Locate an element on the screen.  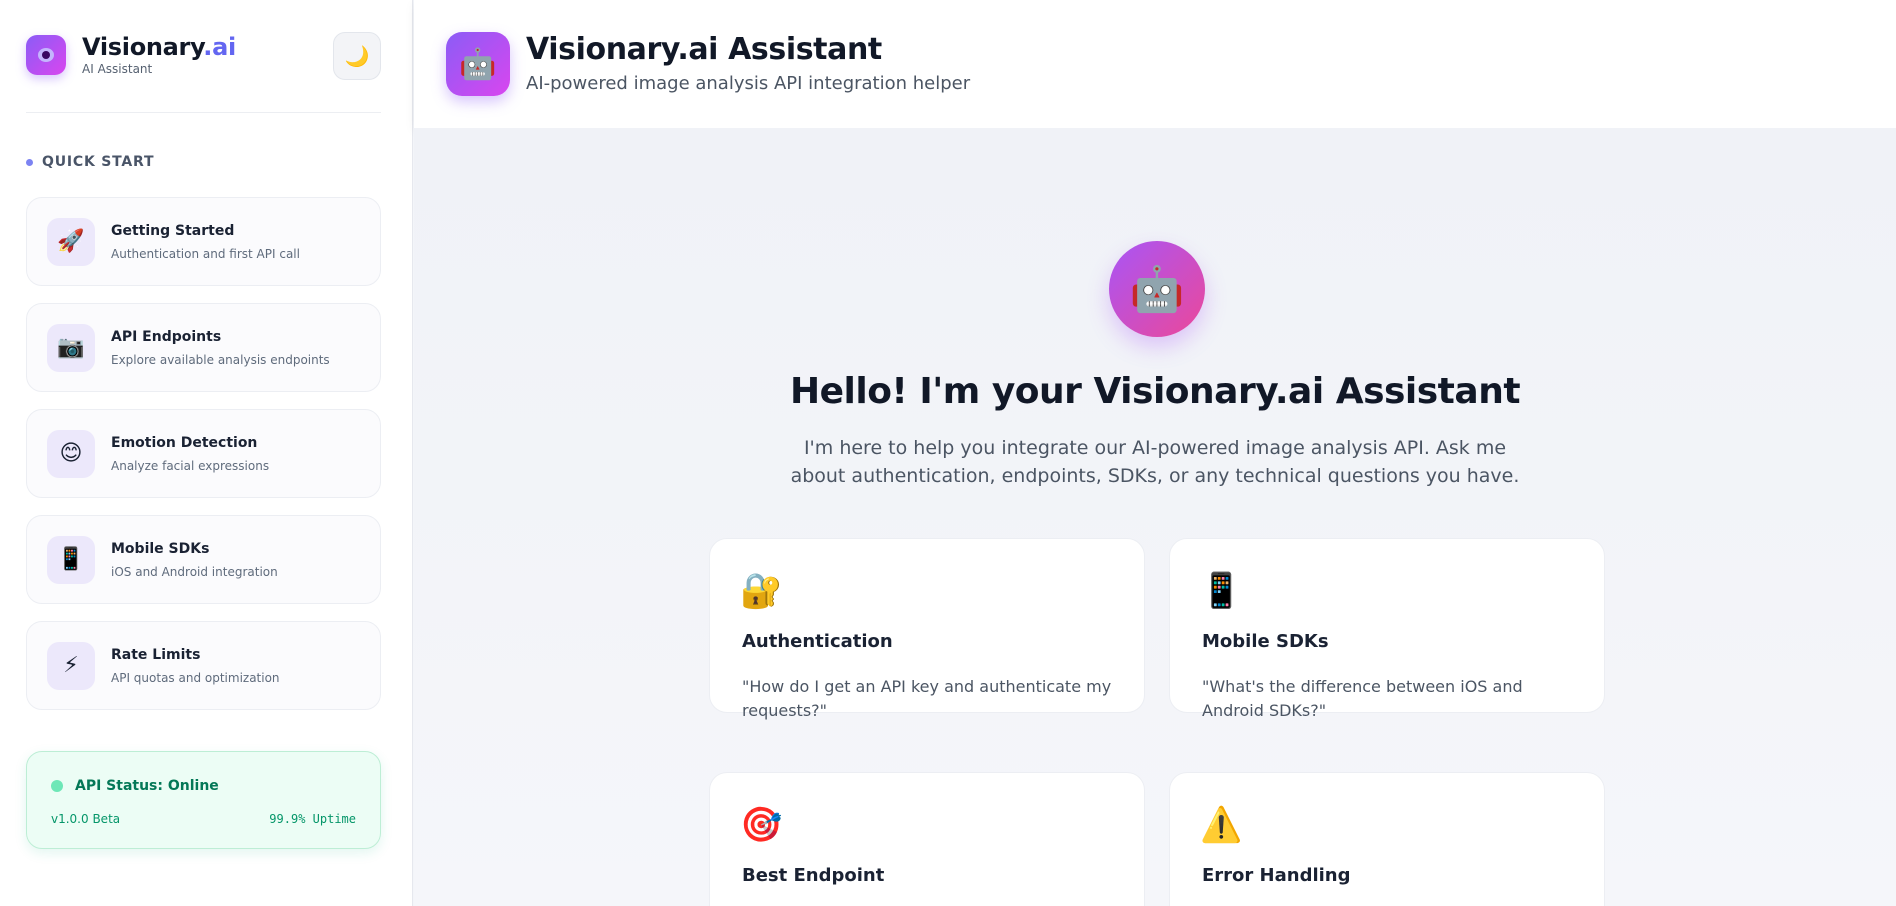
sidebar-item-title: API Endpoints is located at coordinates (166, 336).